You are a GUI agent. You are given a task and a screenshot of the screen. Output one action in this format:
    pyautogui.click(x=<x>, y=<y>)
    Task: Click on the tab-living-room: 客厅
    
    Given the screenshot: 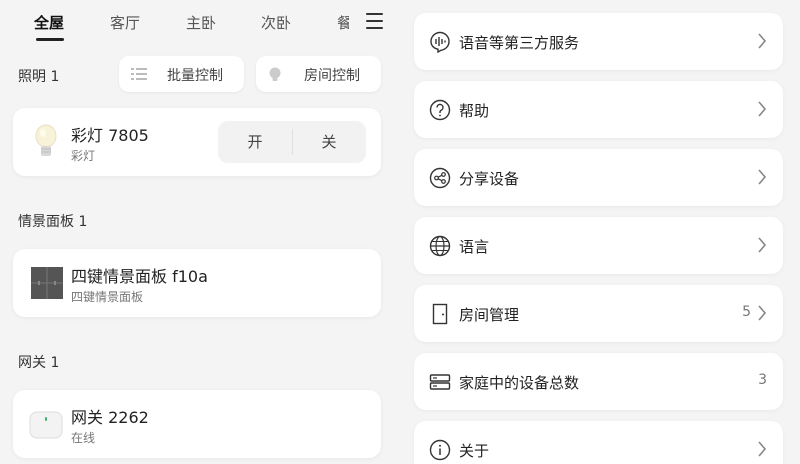 What is the action you would take?
    pyautogui.click(x=125, y=22)
    